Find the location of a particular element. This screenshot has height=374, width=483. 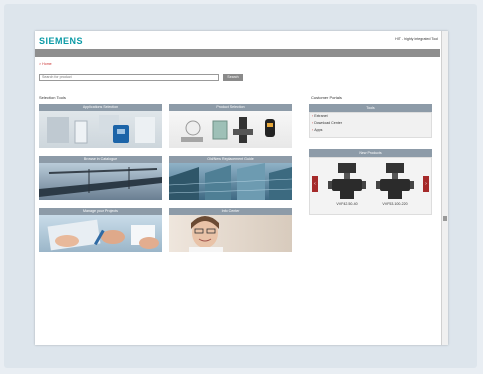

tool-link-label: Apps is located at coordinates (318, 130).